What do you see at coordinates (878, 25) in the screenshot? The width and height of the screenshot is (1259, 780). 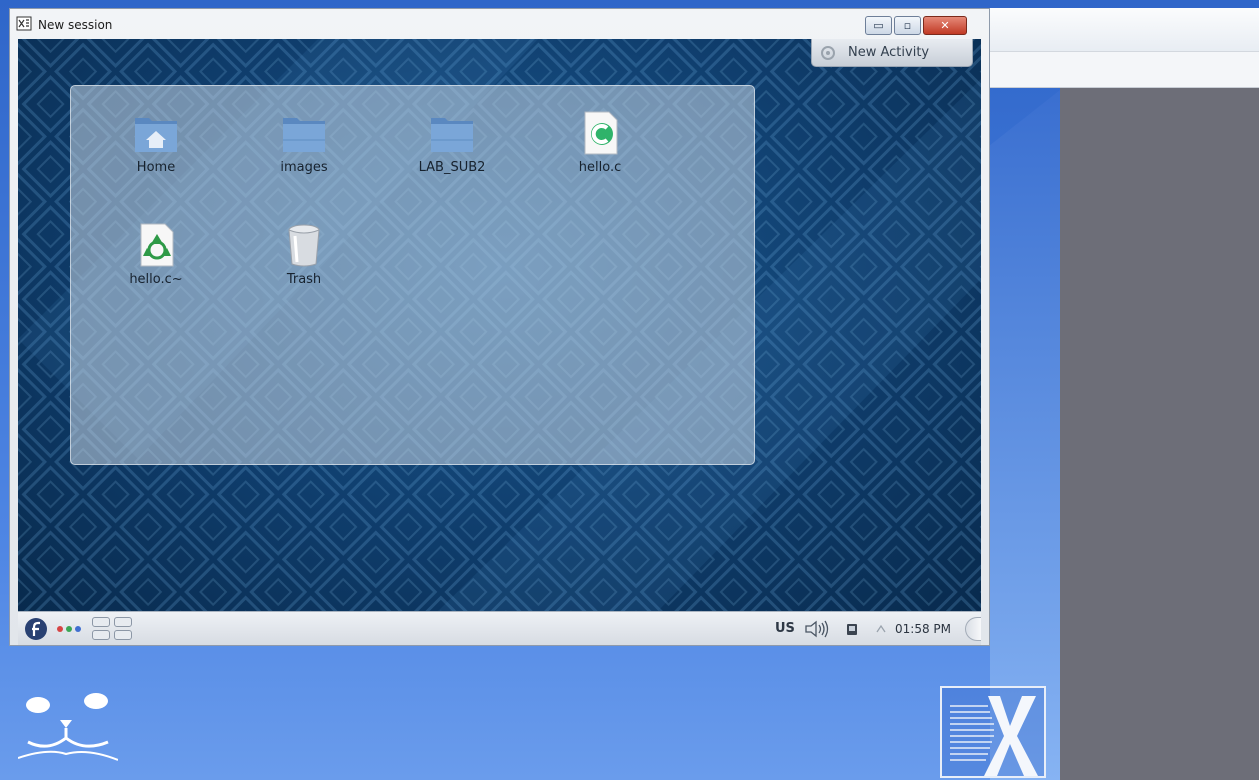 I see `minimize-button: ▭` at bounding box center [878, 25].